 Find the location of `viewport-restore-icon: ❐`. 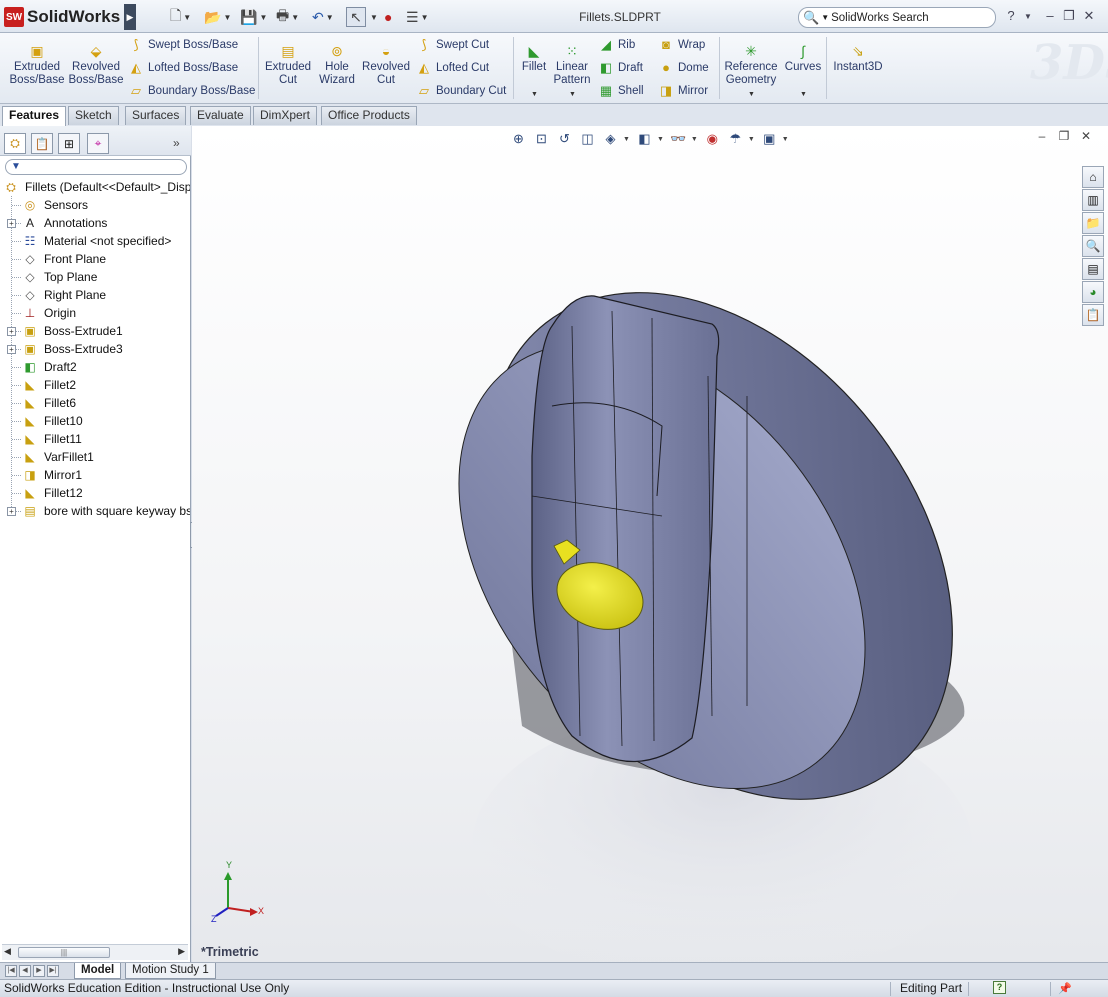

viewport-restore-icon: ❐ is located at coordinates (1064, 136).